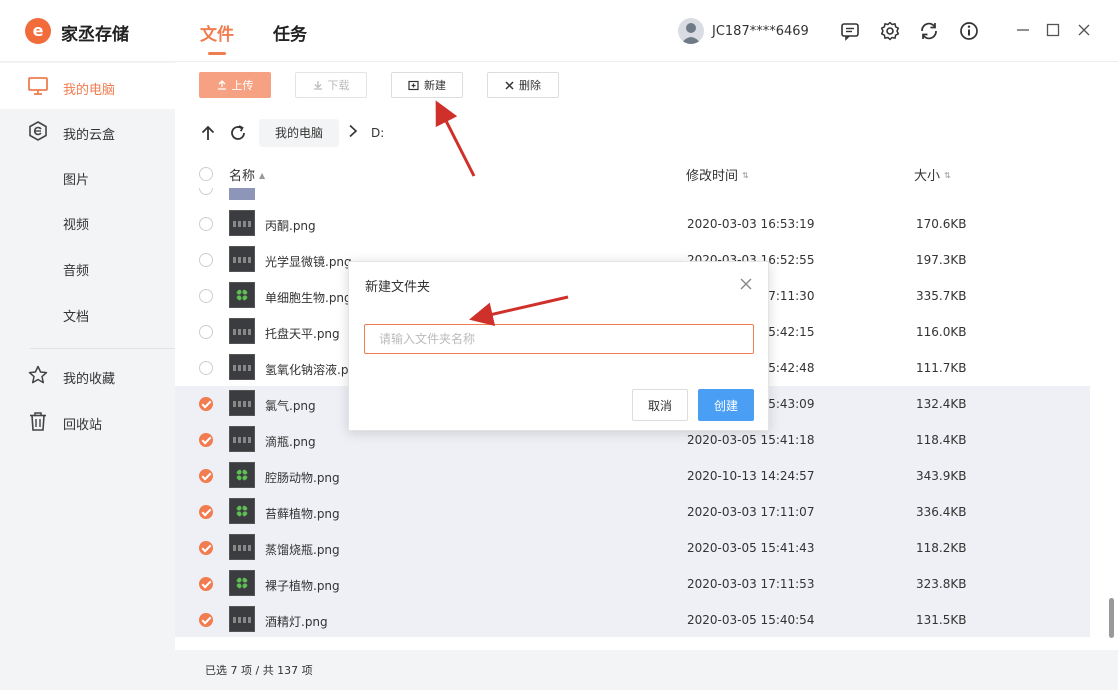 This screenshot has height=690, width=1118. Describe the element at coordinates (941, 296) in the screenshot. I see `file-size: 335.7KB` at that location.